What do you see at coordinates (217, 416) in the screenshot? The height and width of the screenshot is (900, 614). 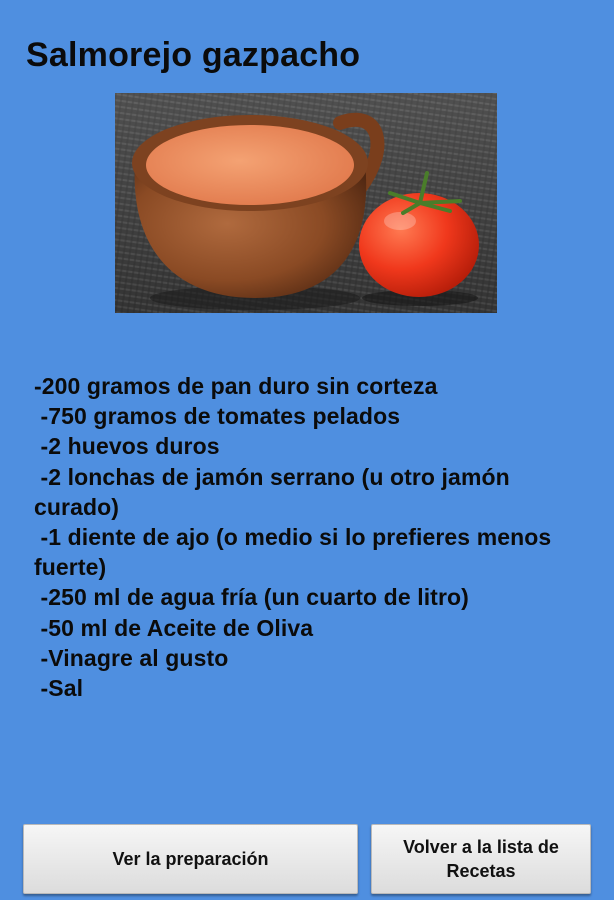 I see `ingredient-item: -750 gramos de tomates pelados` at bounding box center [217, 416].